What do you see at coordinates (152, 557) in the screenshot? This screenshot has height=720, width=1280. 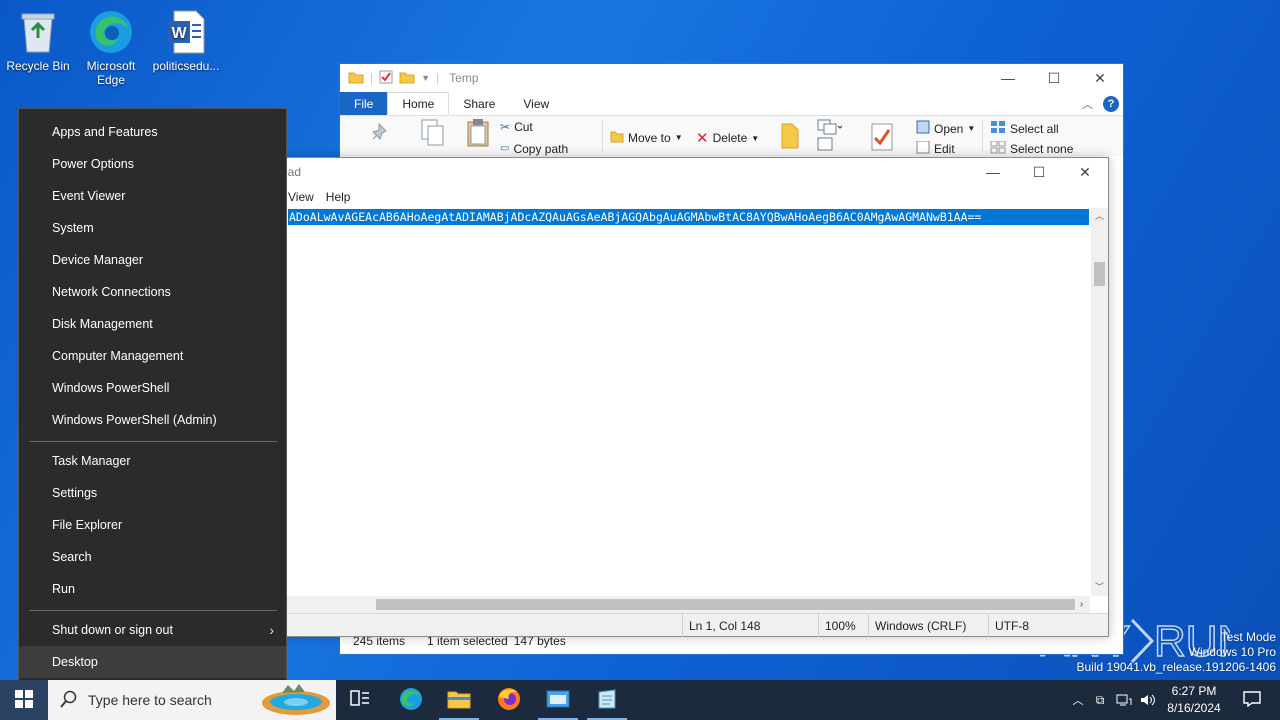 I see `menu-item-search: Search` at bounding box center [152, 557].